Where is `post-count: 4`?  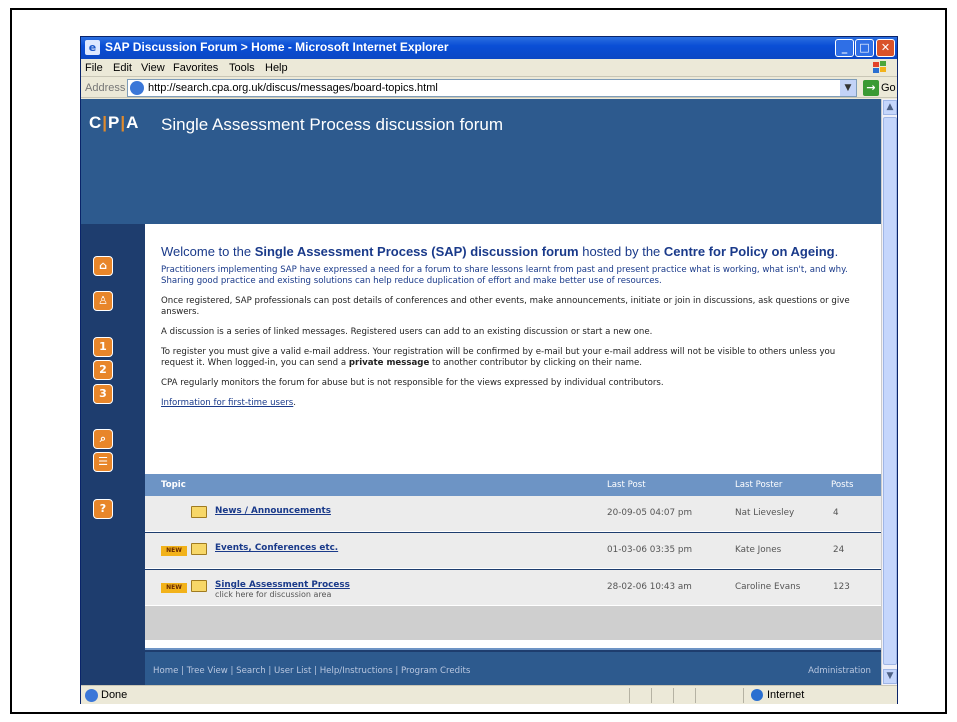 post-count: 4 is located at coordinates (836, 513).